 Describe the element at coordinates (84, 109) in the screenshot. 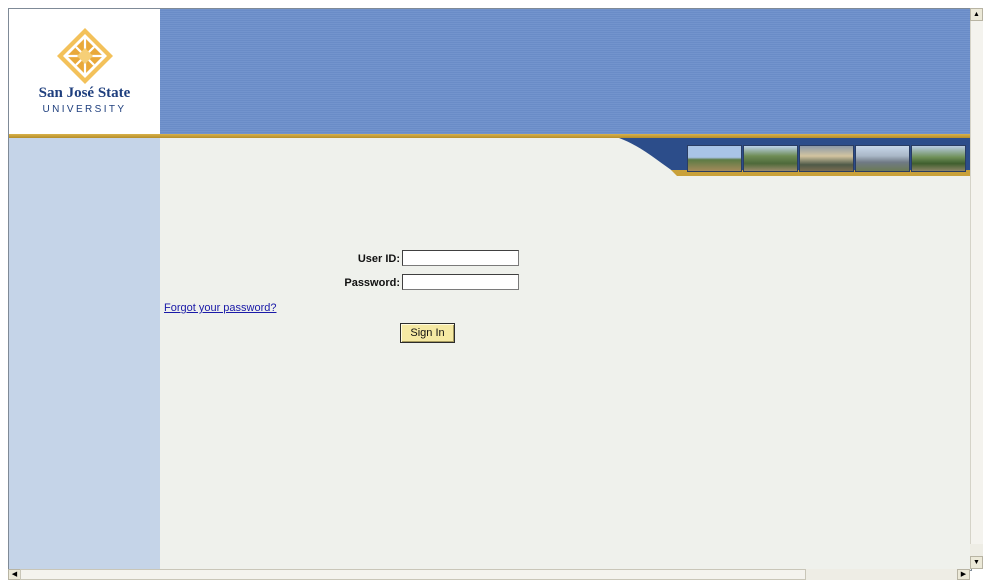

I see `logo-subtitle: UNIVERSITY` at that location.